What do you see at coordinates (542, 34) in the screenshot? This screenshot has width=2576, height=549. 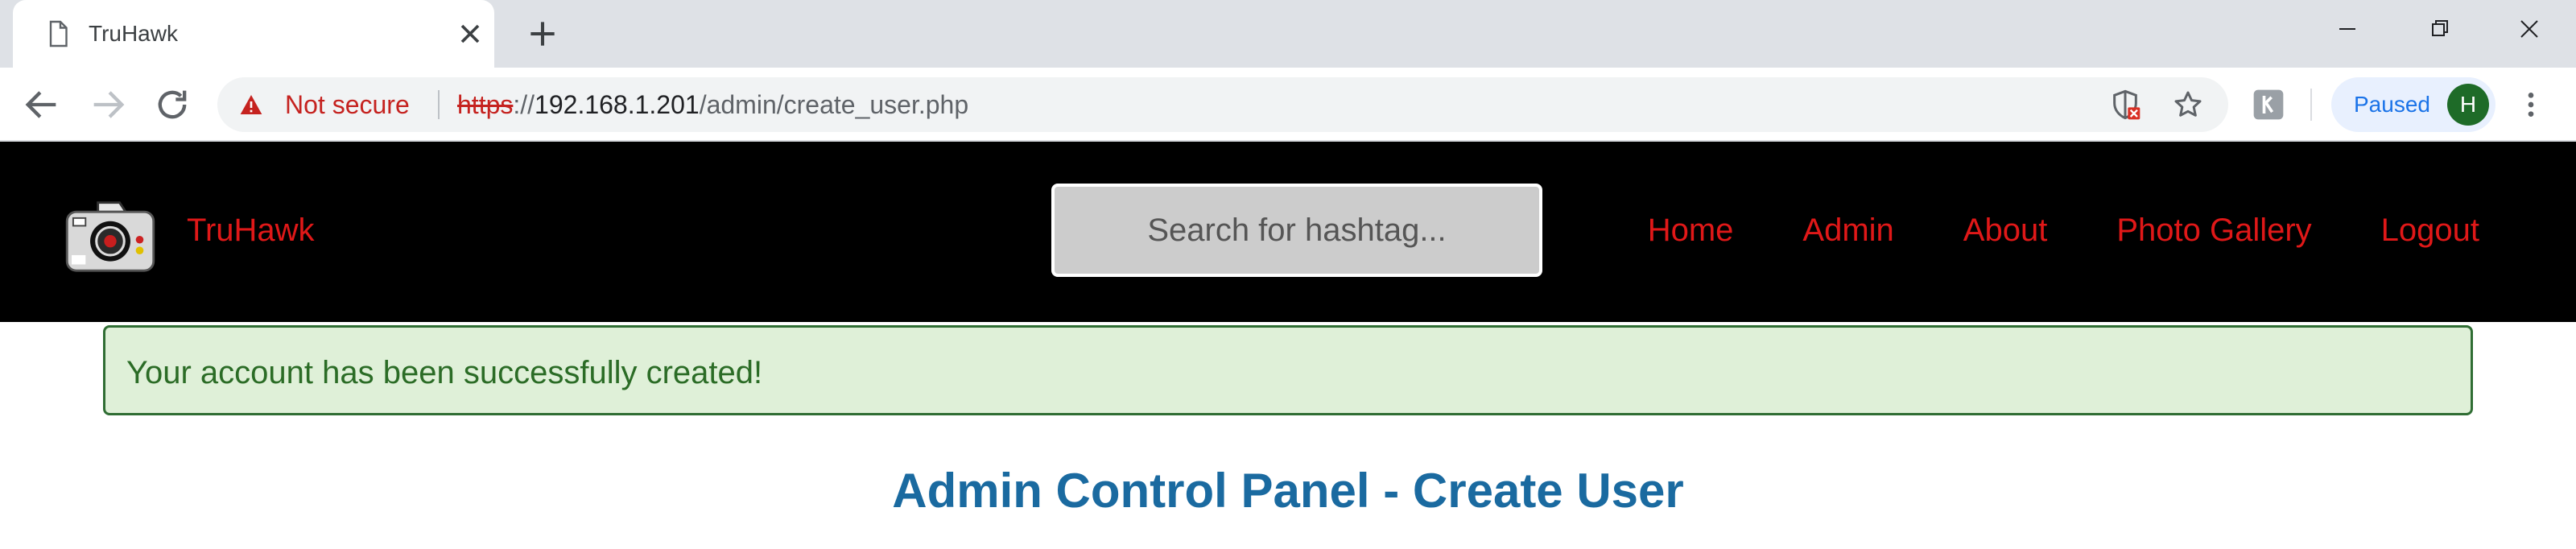 I see `new-tab-icon` at bounding box center [542, 34].